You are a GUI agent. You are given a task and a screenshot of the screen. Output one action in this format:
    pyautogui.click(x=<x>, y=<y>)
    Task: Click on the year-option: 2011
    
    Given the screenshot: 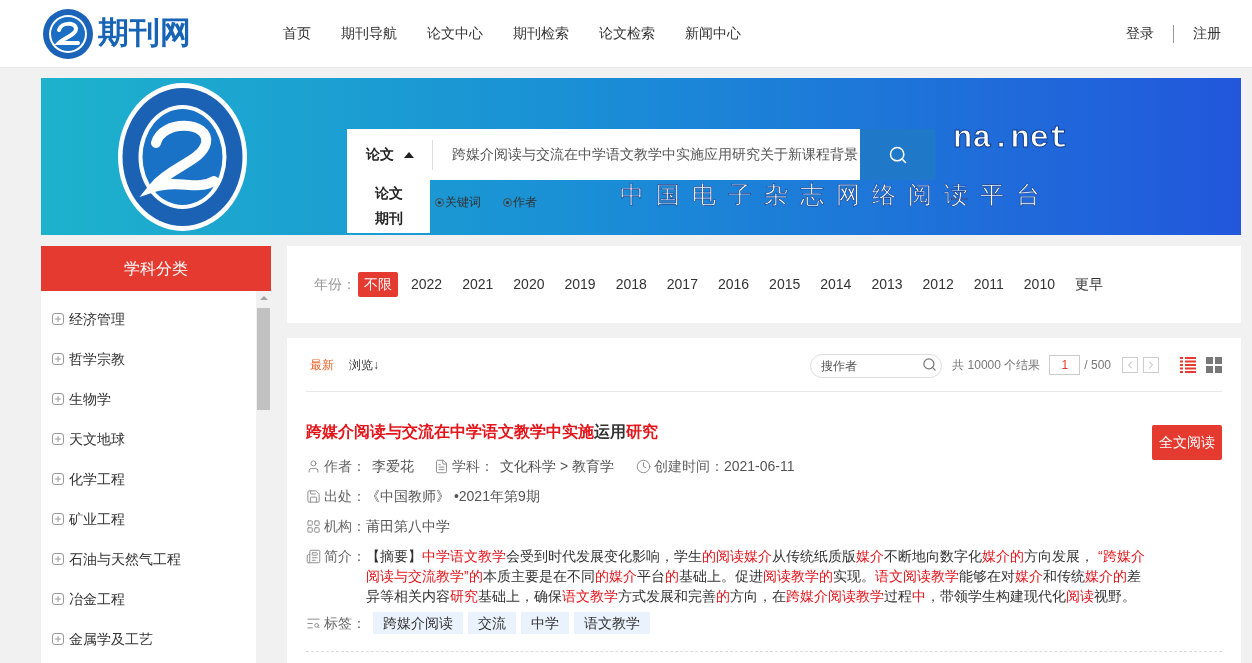 What is the action you would take?
    pyautogui.click(x=988, y=284)
    